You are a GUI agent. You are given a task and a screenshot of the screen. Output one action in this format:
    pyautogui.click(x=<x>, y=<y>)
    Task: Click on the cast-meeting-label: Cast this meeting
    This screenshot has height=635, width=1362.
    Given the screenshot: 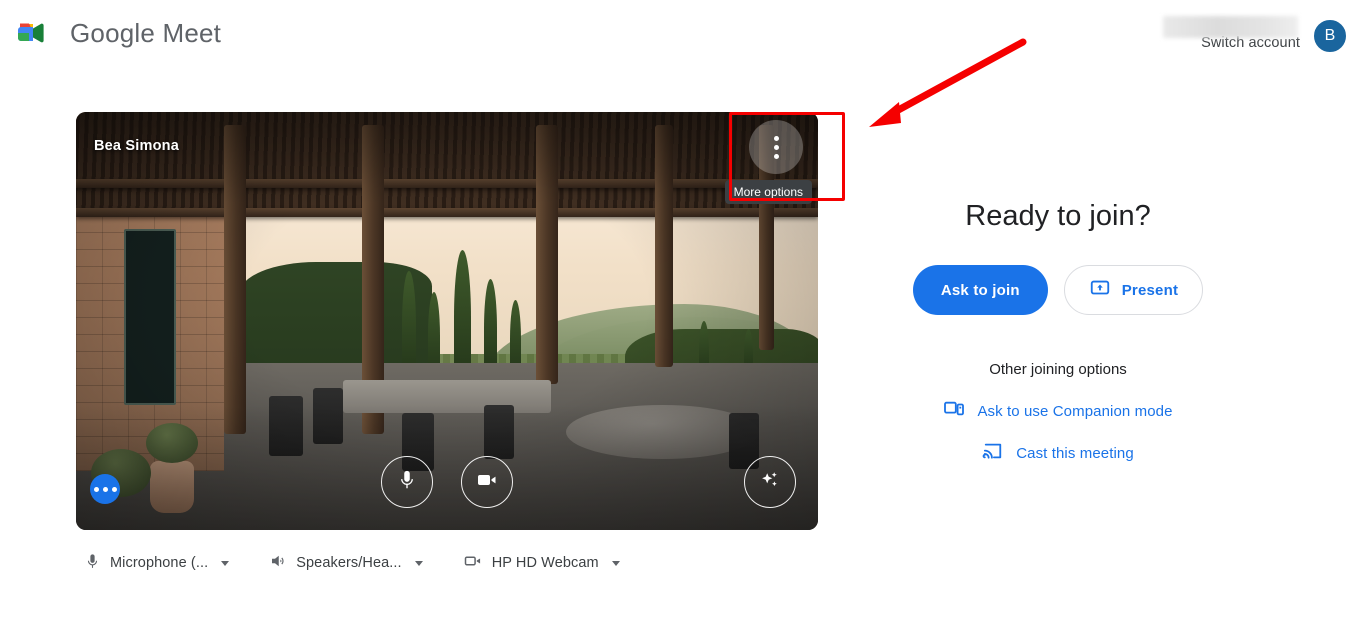 What is the action you would take?
    pyautogui.click(x=1075, y=453)
    